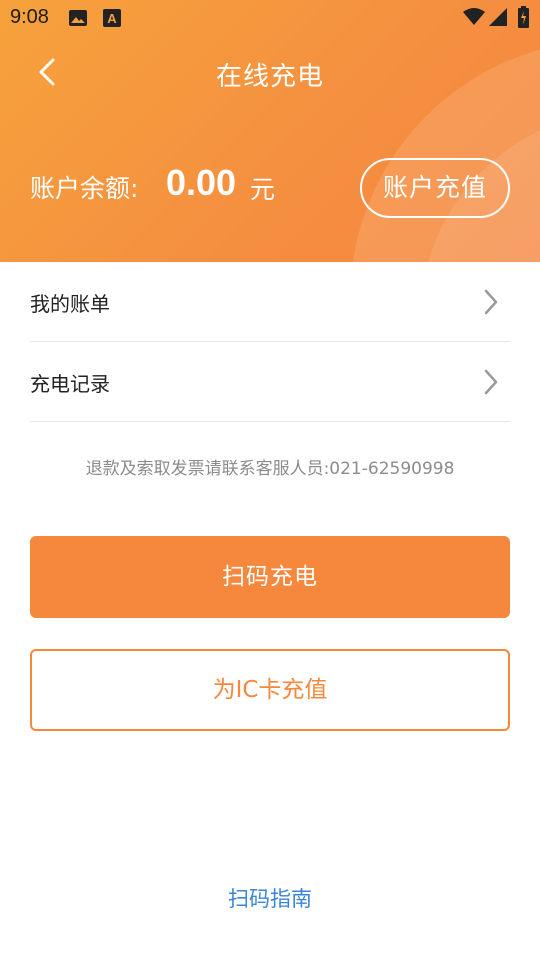 The image size is (540, 960). I want to click on battery-icon, so click(523, 19).